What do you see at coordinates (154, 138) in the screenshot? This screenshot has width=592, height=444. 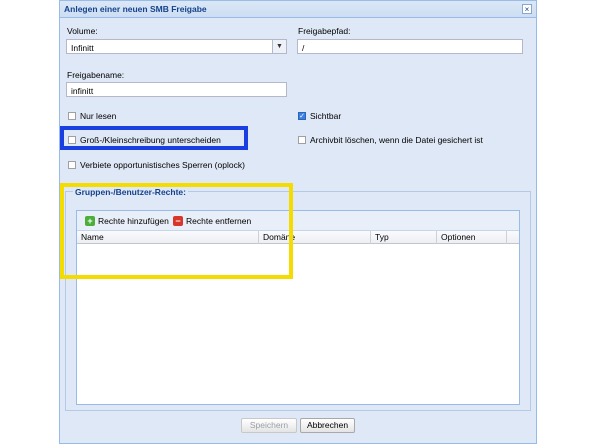 I see `case-sensitive-highlight-box` at bounding box center [154, 138].